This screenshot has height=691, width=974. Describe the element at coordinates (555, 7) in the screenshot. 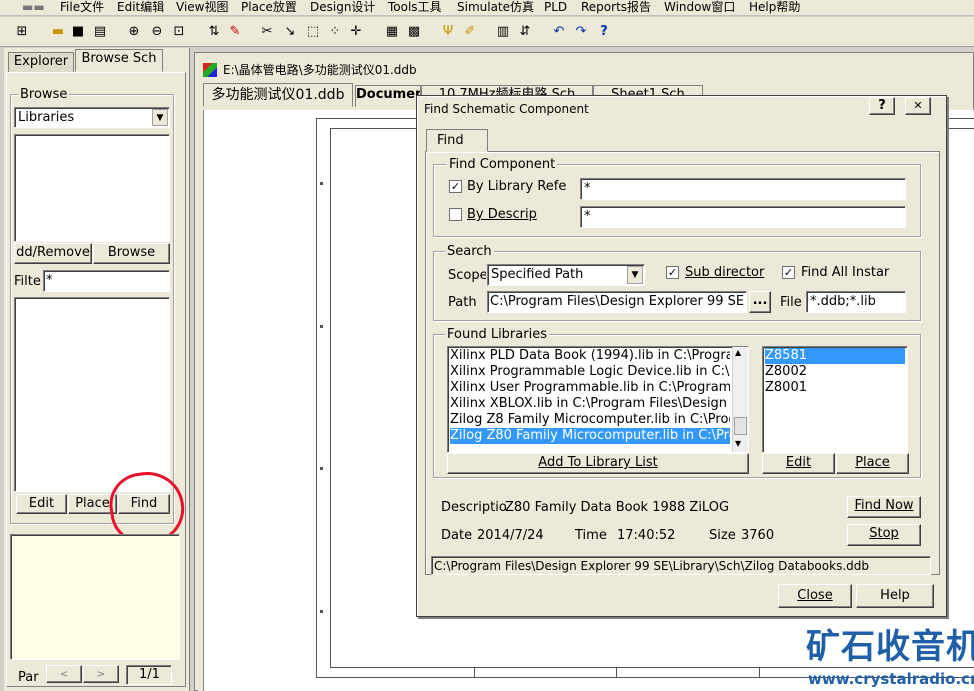

I see `menu-pld: PLD` at that location.